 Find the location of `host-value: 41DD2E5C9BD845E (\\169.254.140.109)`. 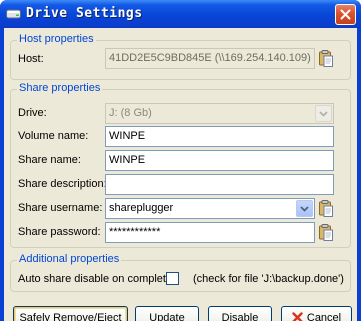

host-value: 41DD2E5C9BD845E (\\169.254.140.109) is located at coordinates (210, 58).